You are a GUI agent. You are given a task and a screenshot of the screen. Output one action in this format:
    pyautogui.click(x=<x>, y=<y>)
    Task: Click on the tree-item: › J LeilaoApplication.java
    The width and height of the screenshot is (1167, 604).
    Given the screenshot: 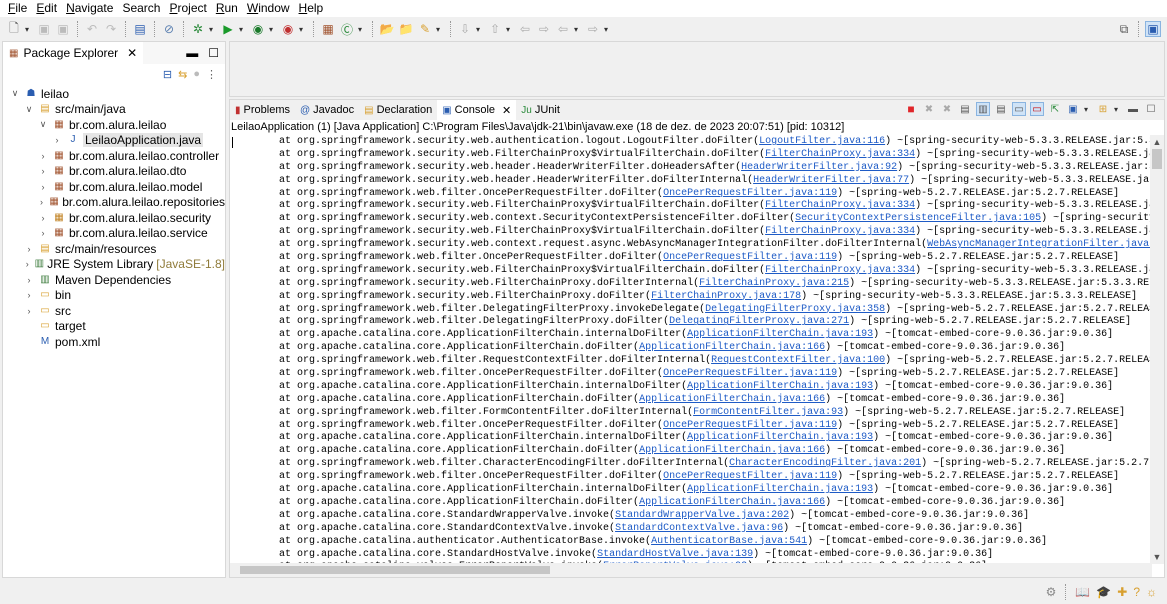 What is the action you would take?
    pyautogui.click(x=114, y=141)
    